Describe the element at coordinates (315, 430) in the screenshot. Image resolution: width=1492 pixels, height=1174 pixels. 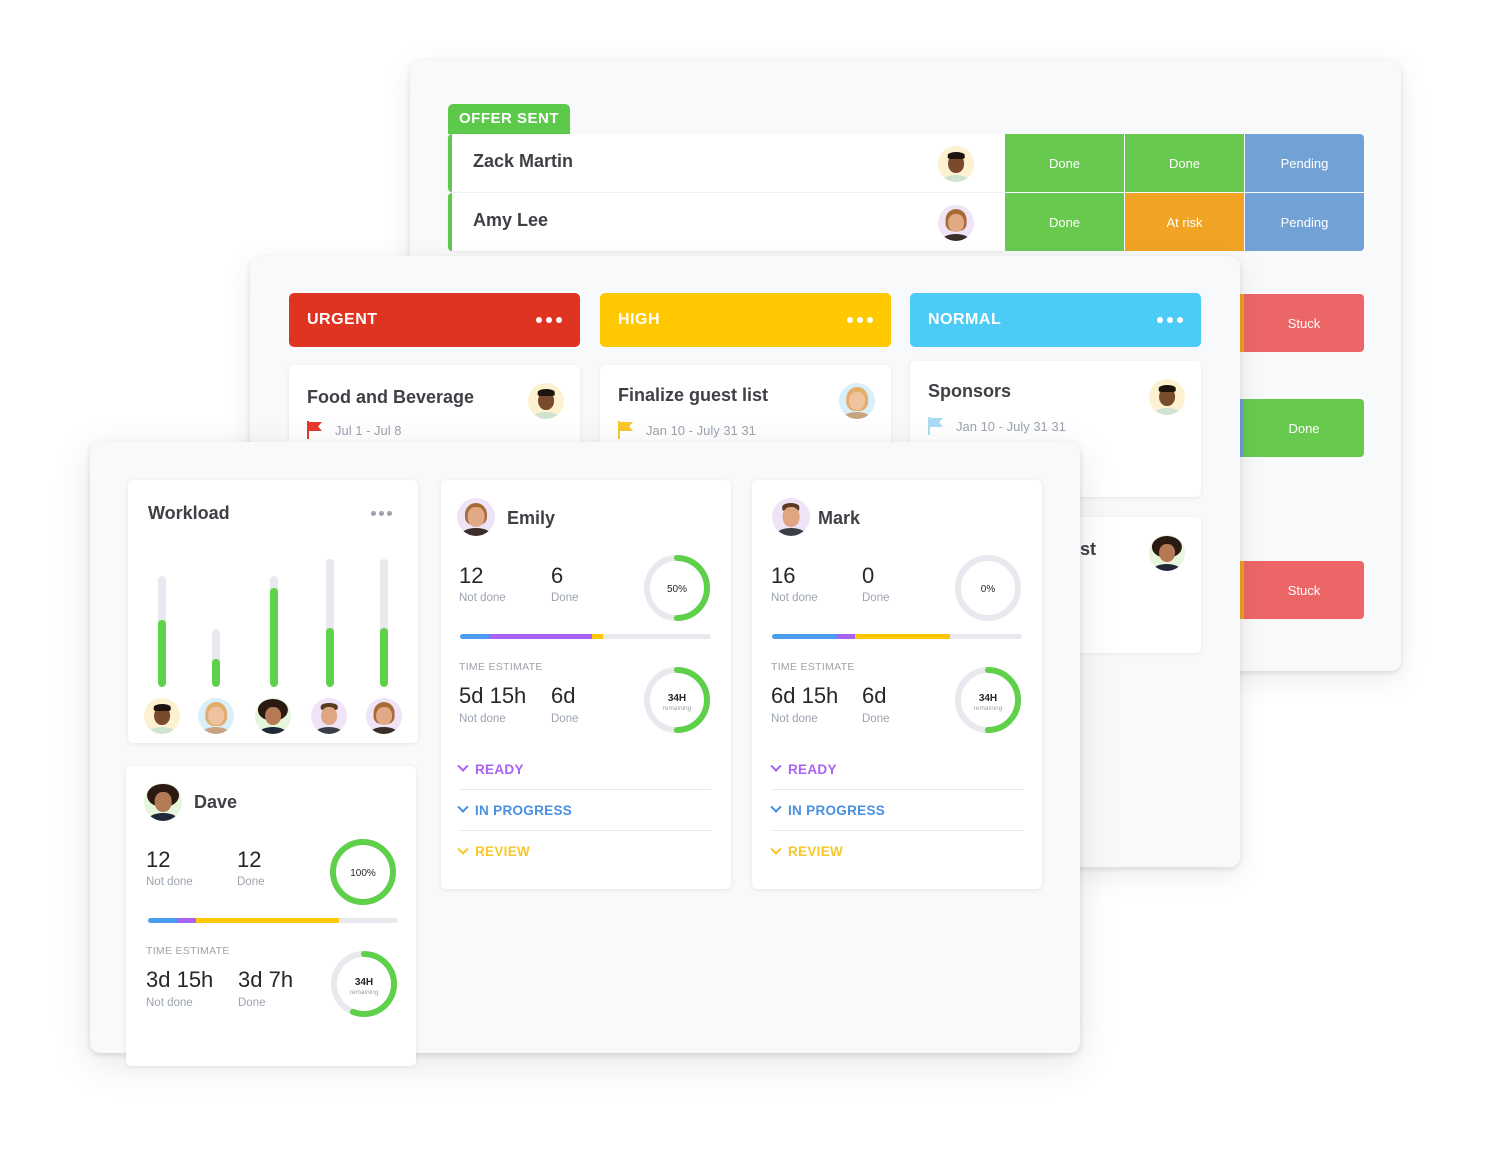
I see `red-flag-icon` at that location.